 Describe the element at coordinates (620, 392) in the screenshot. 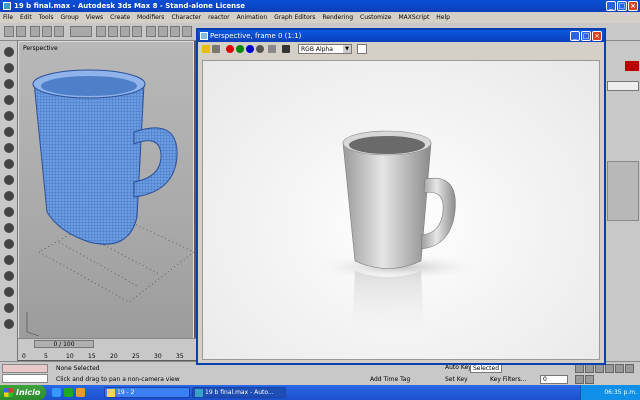

I see `clock: 06:35 p.m.` at that location.